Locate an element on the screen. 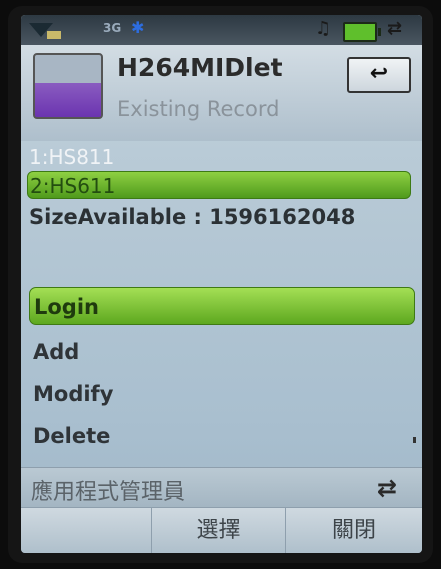  back-button: ↩ is located at coordinates (379, 75).